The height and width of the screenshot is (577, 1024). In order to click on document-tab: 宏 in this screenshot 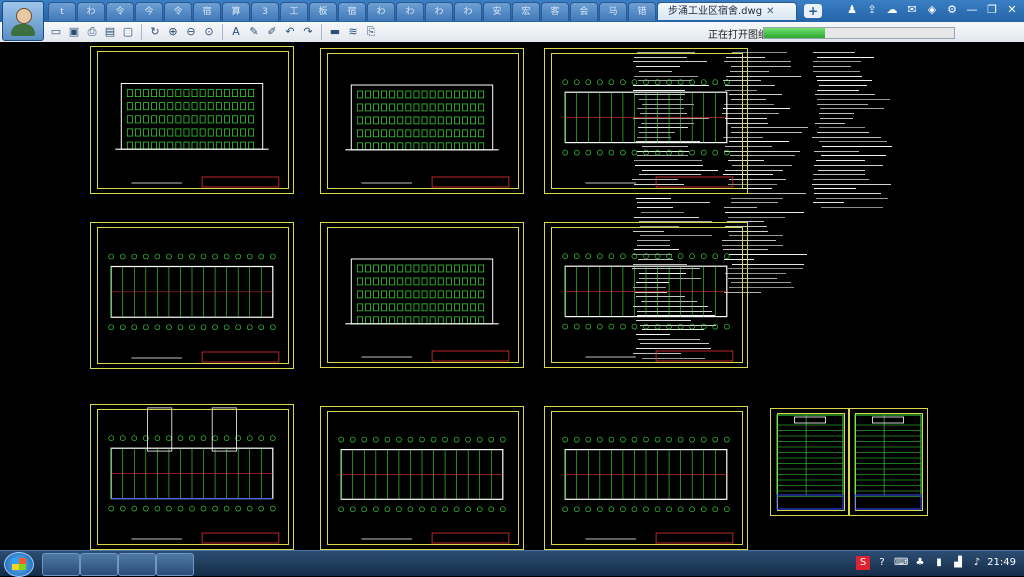, I will do `click(526, 11)`.